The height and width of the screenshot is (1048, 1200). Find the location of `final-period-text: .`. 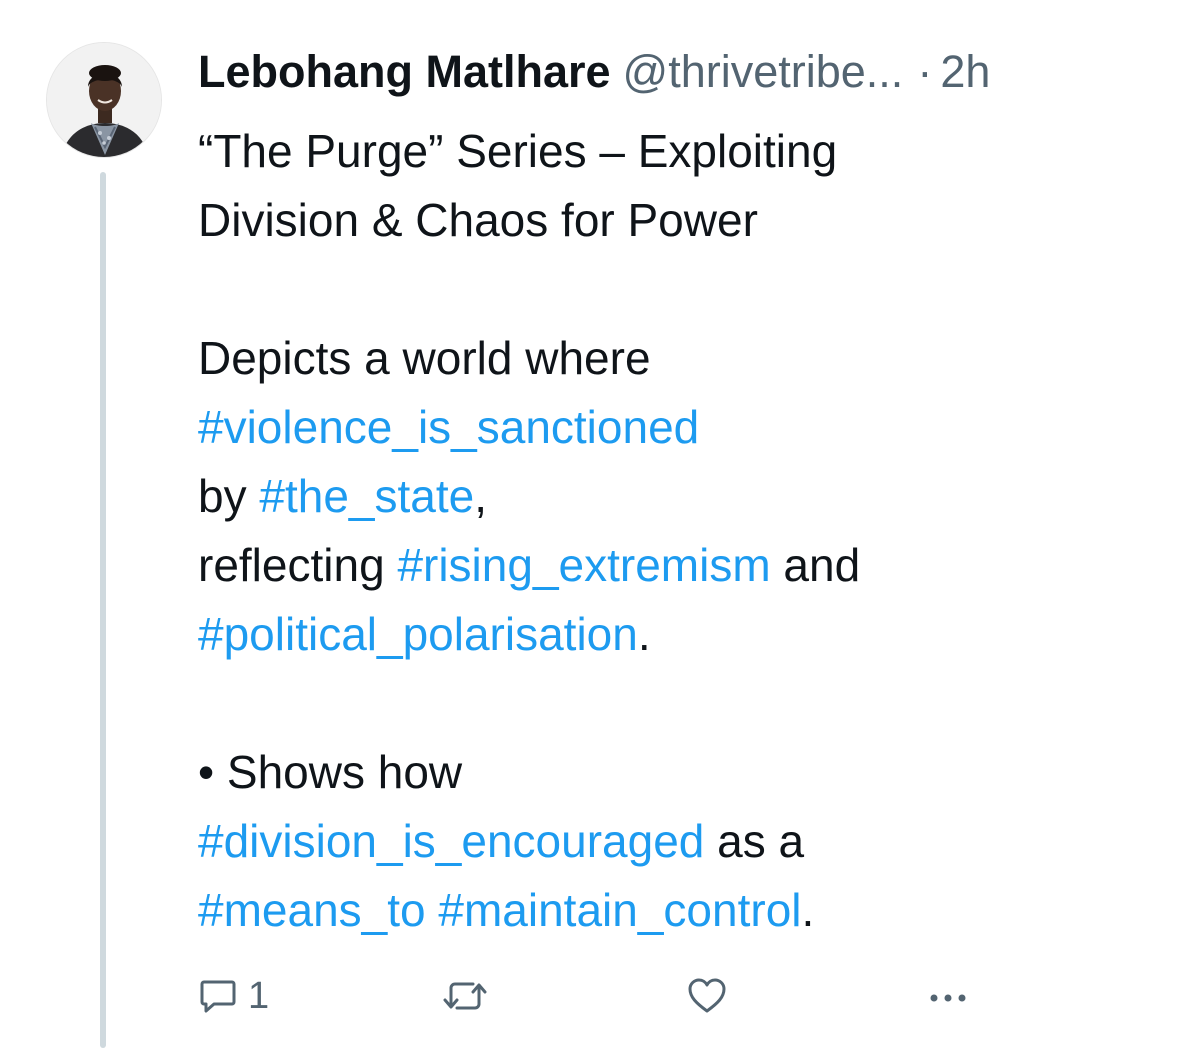

final-period-text: . is located at coordinates (808, 910).